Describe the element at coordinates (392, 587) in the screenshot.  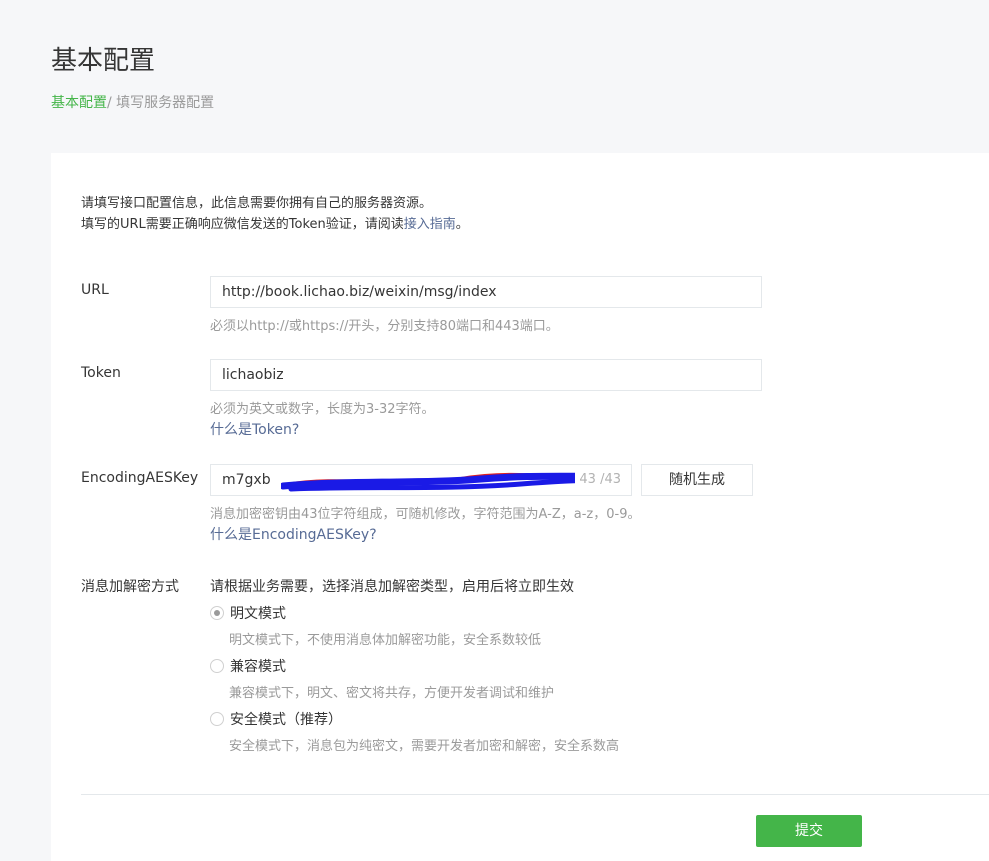
I see `encryption-mode-description: 请根据业务需要，选择消息加解密类型，启用后将立即生效` at that location.